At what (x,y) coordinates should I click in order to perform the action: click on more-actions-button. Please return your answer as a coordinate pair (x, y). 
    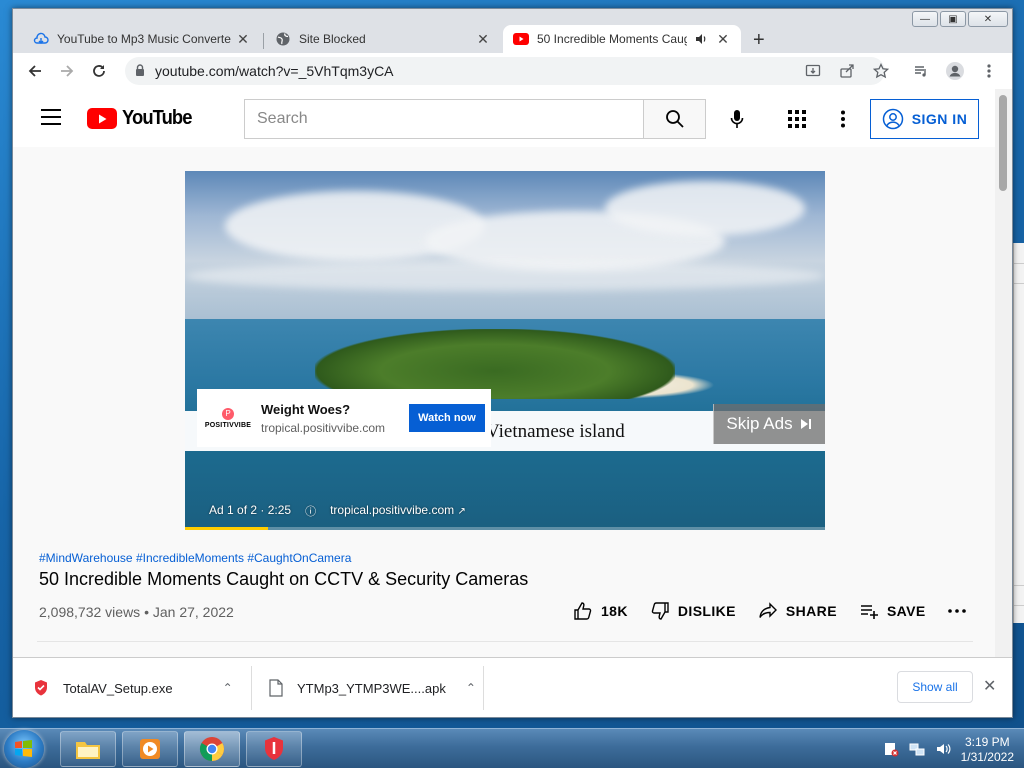
    Looking at the image, I should click on (956, 611).